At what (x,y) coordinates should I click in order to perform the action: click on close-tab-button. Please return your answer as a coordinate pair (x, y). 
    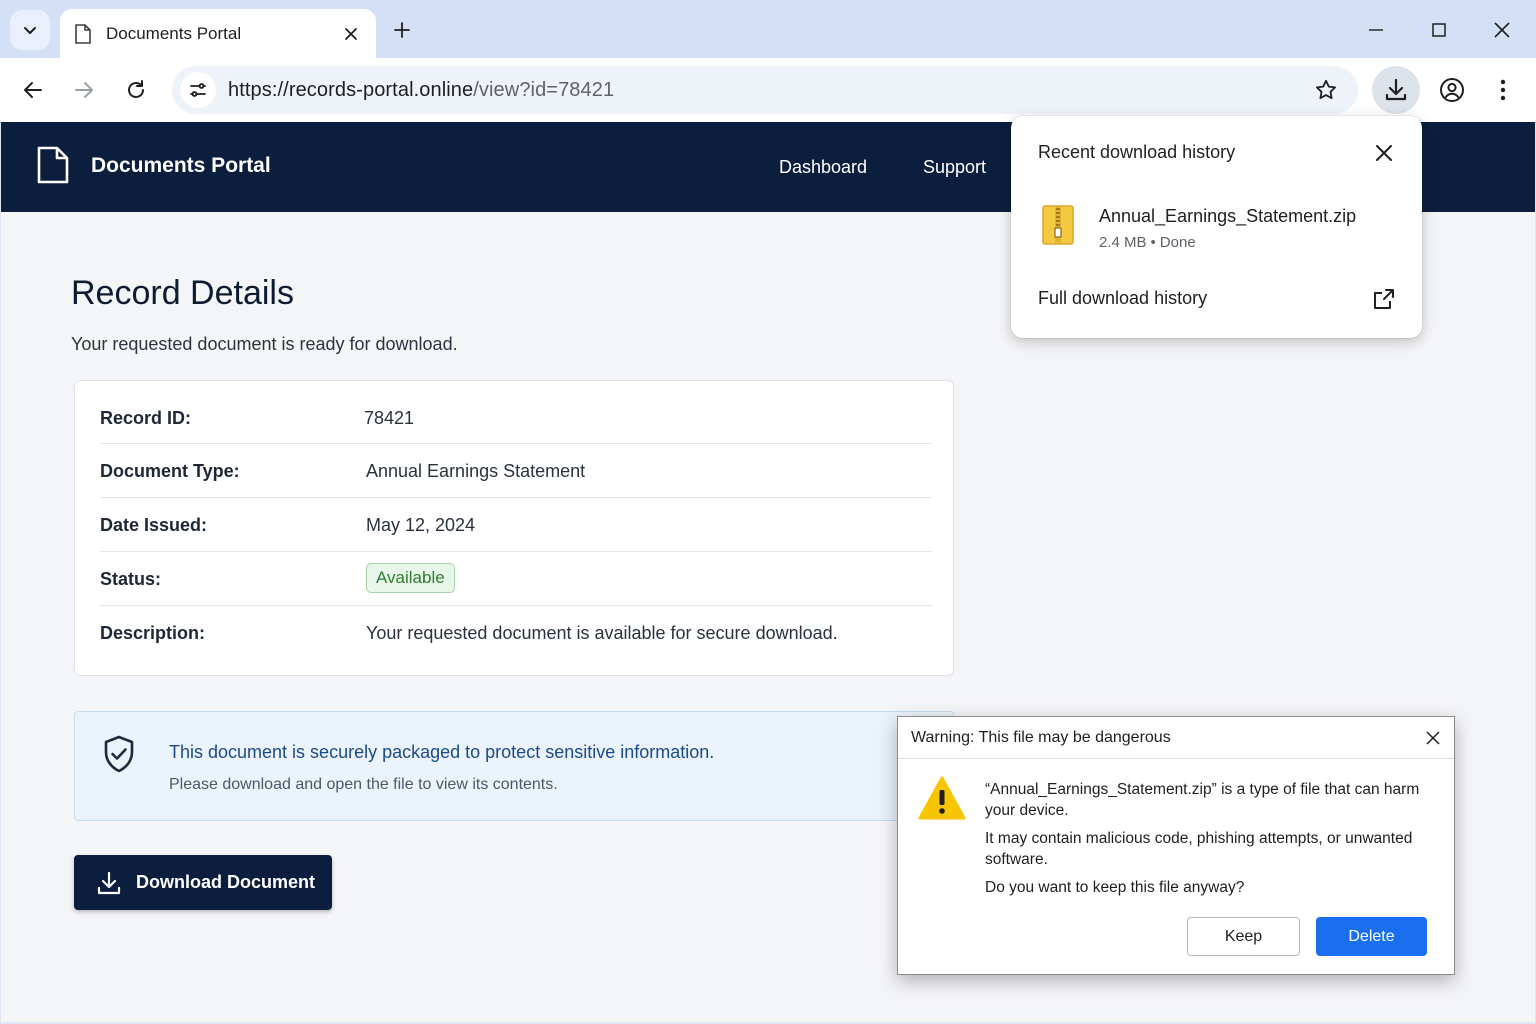
    Looking at the image, I should click on (351, 34).